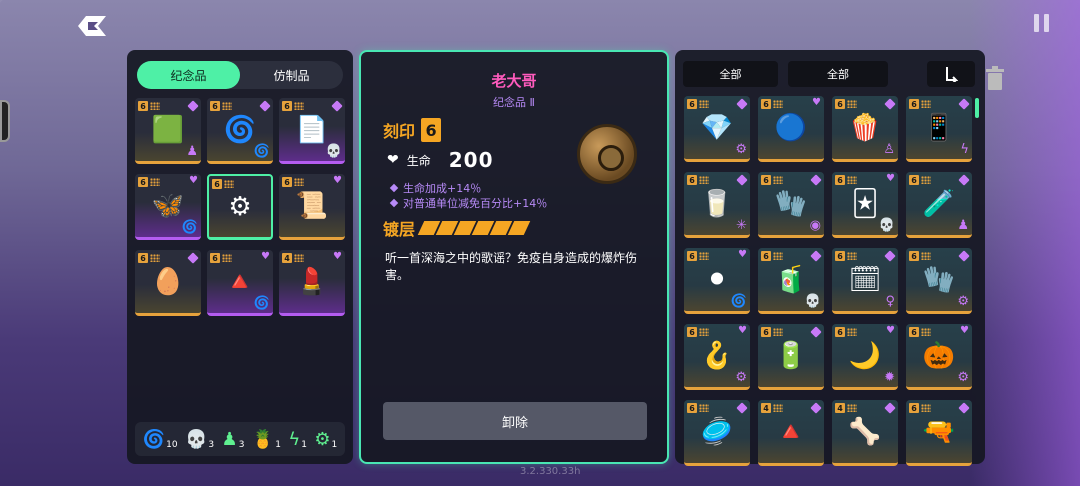 Image resolution: width=1080 pixels, height=486 pixels. I want to click on item-card: 6 💎 ⚙, so click(717, 129).